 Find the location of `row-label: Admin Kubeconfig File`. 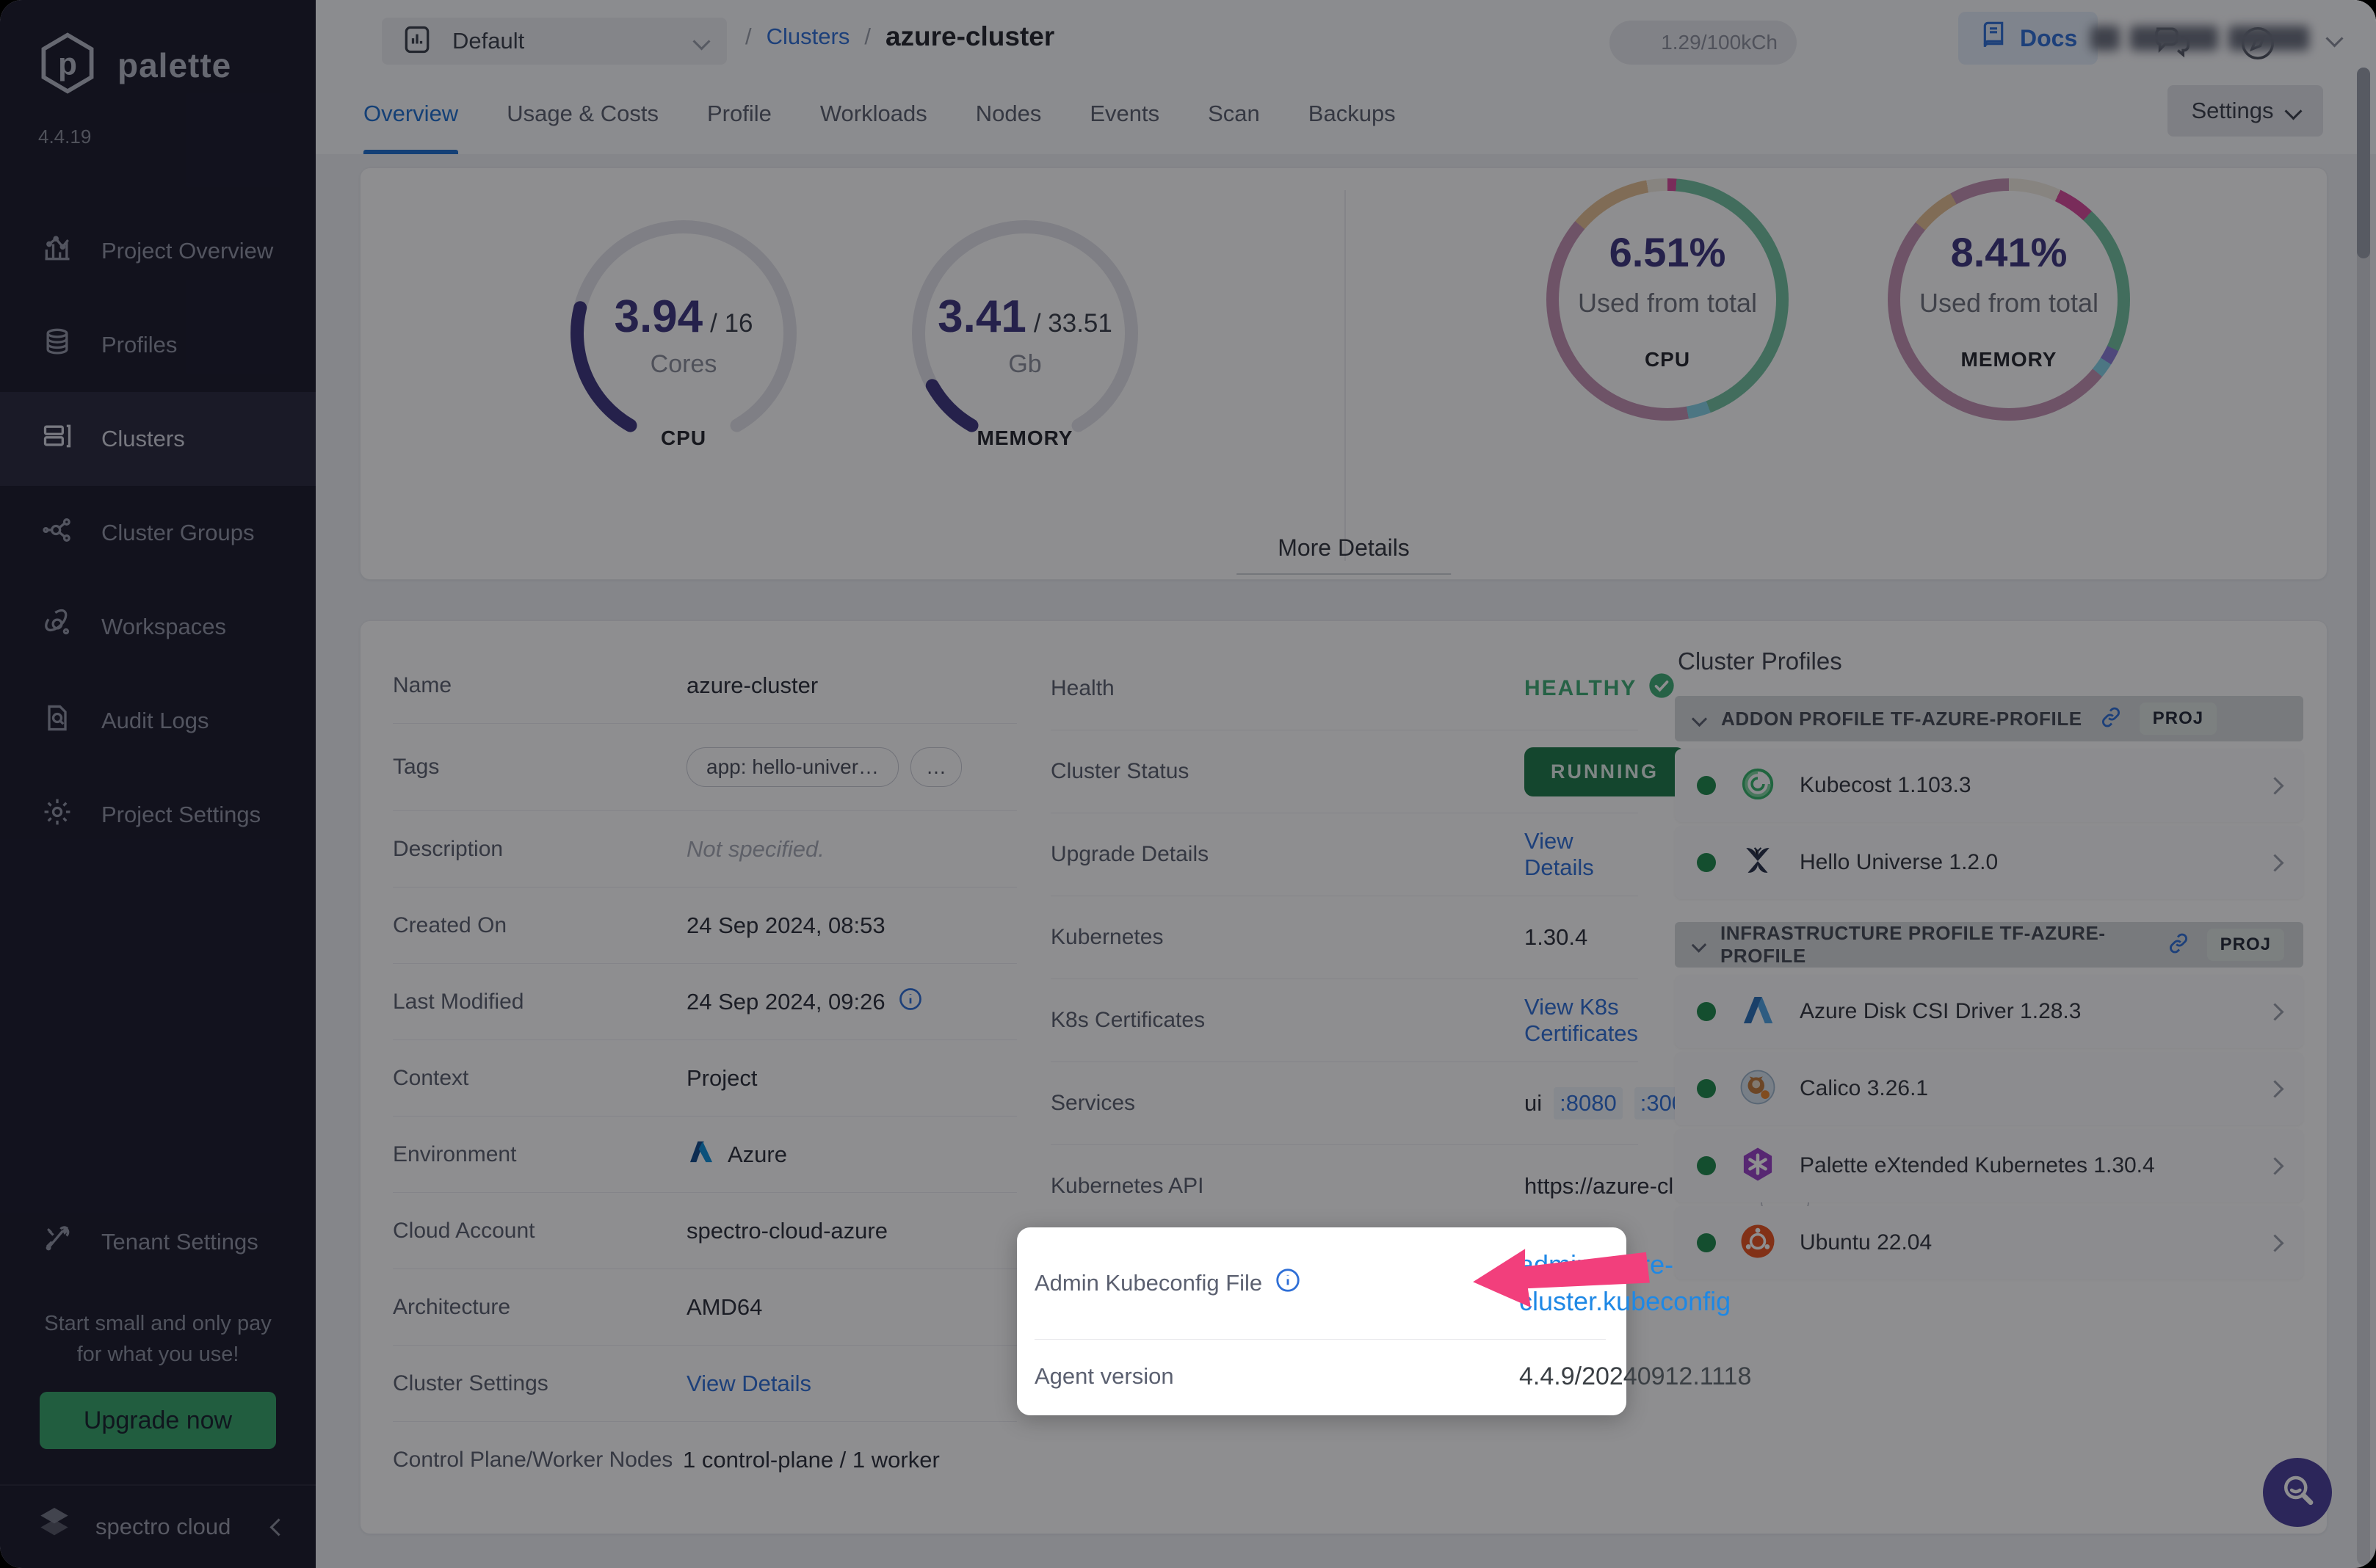

row-label: Admin Kubeconfig File is located at coordinates (1149, 1283).